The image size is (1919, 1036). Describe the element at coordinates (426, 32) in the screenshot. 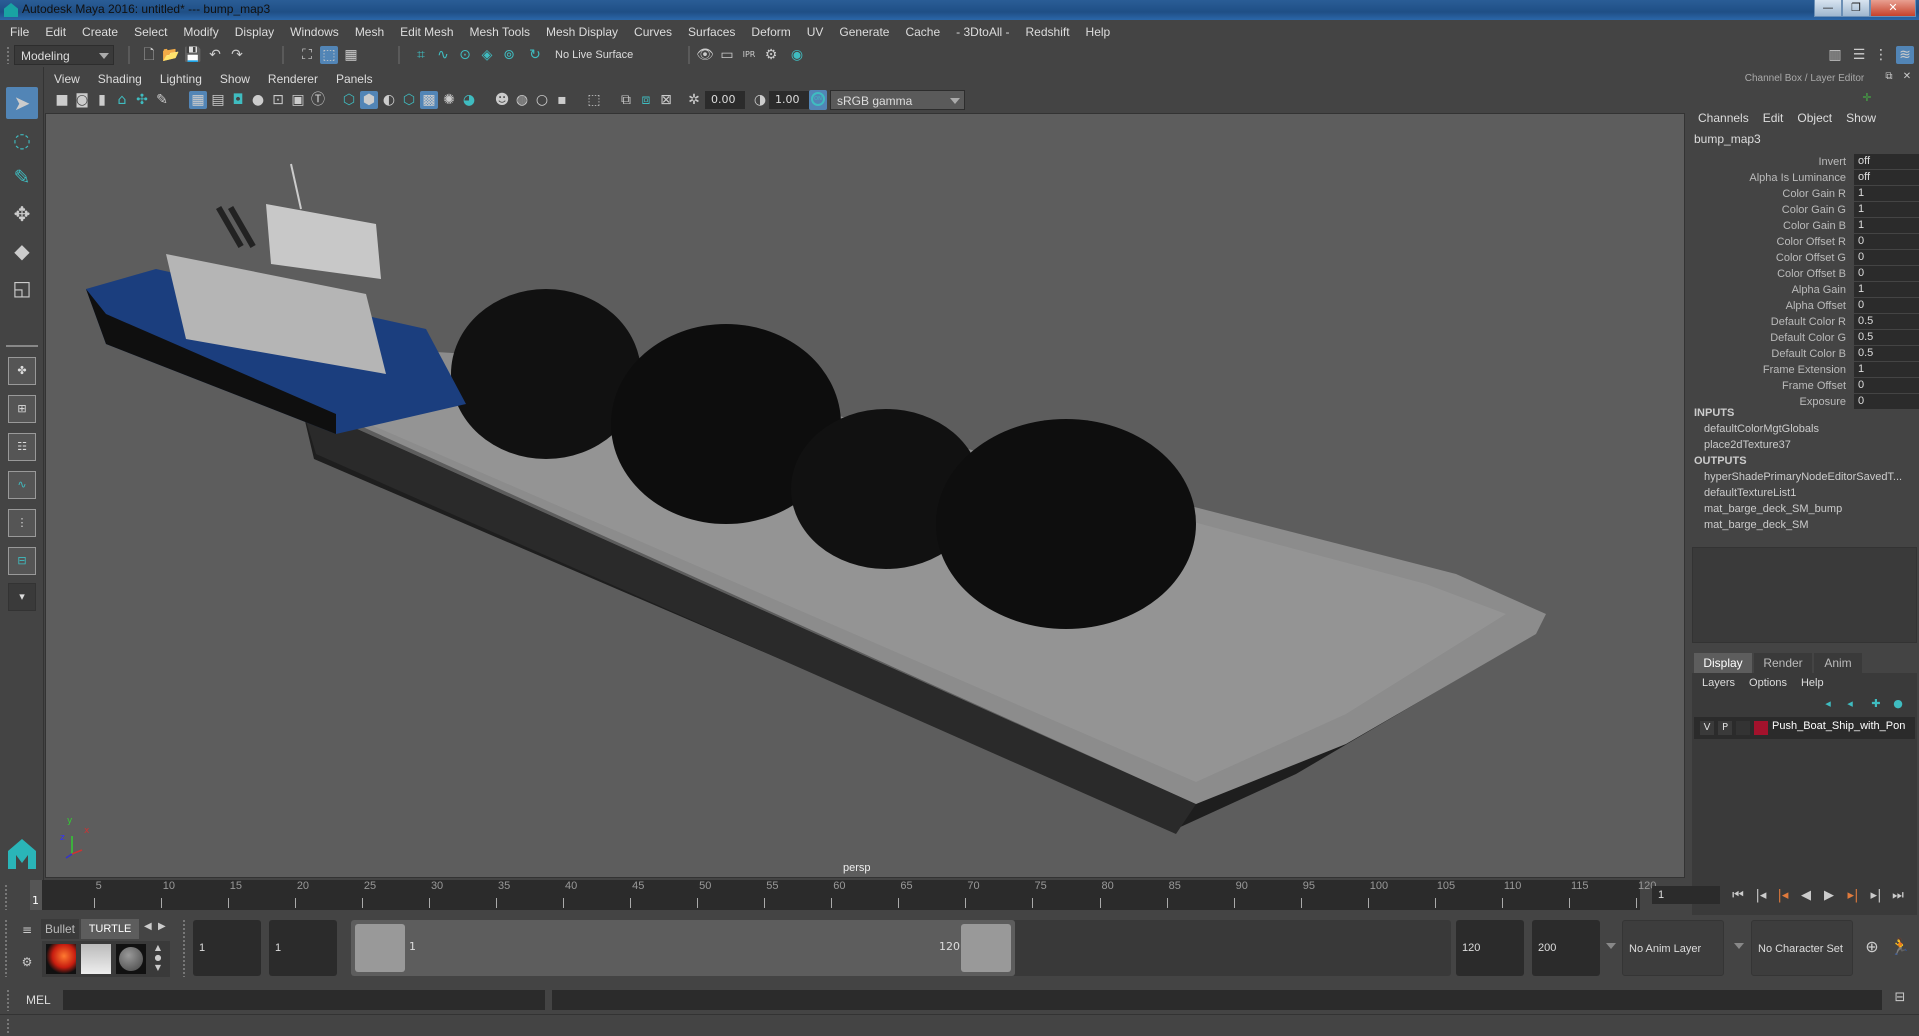

I see `menu-edit-mesh: Edit Mesh` at that location.